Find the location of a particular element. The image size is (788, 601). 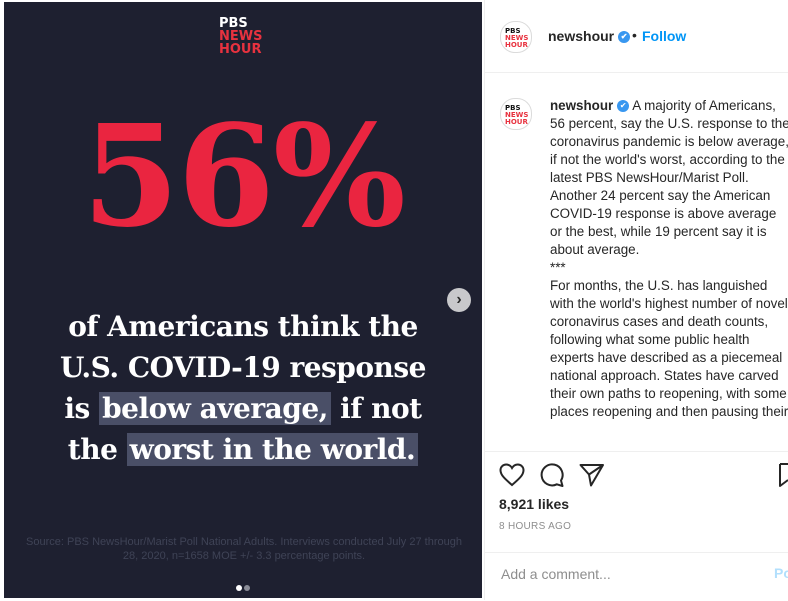

headline-text: if not is located at coordinates (381, 408).